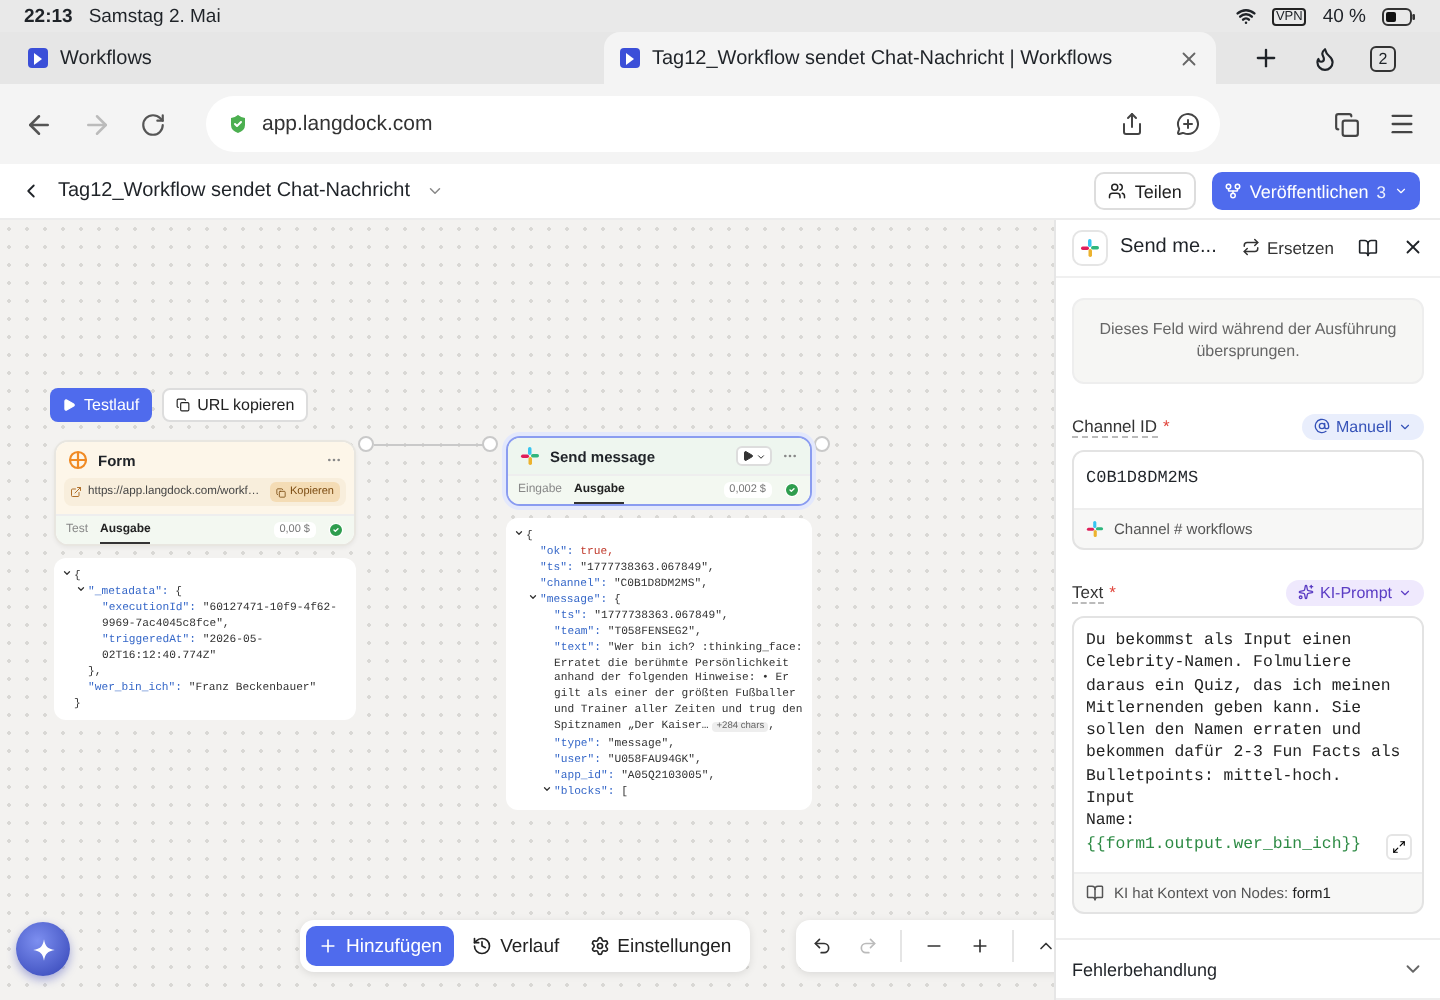 This screenshot has width=1440, height=1000. Describe the element at coordinates (1325, 58) in the screenshot. I see `flame-icon` at that location.